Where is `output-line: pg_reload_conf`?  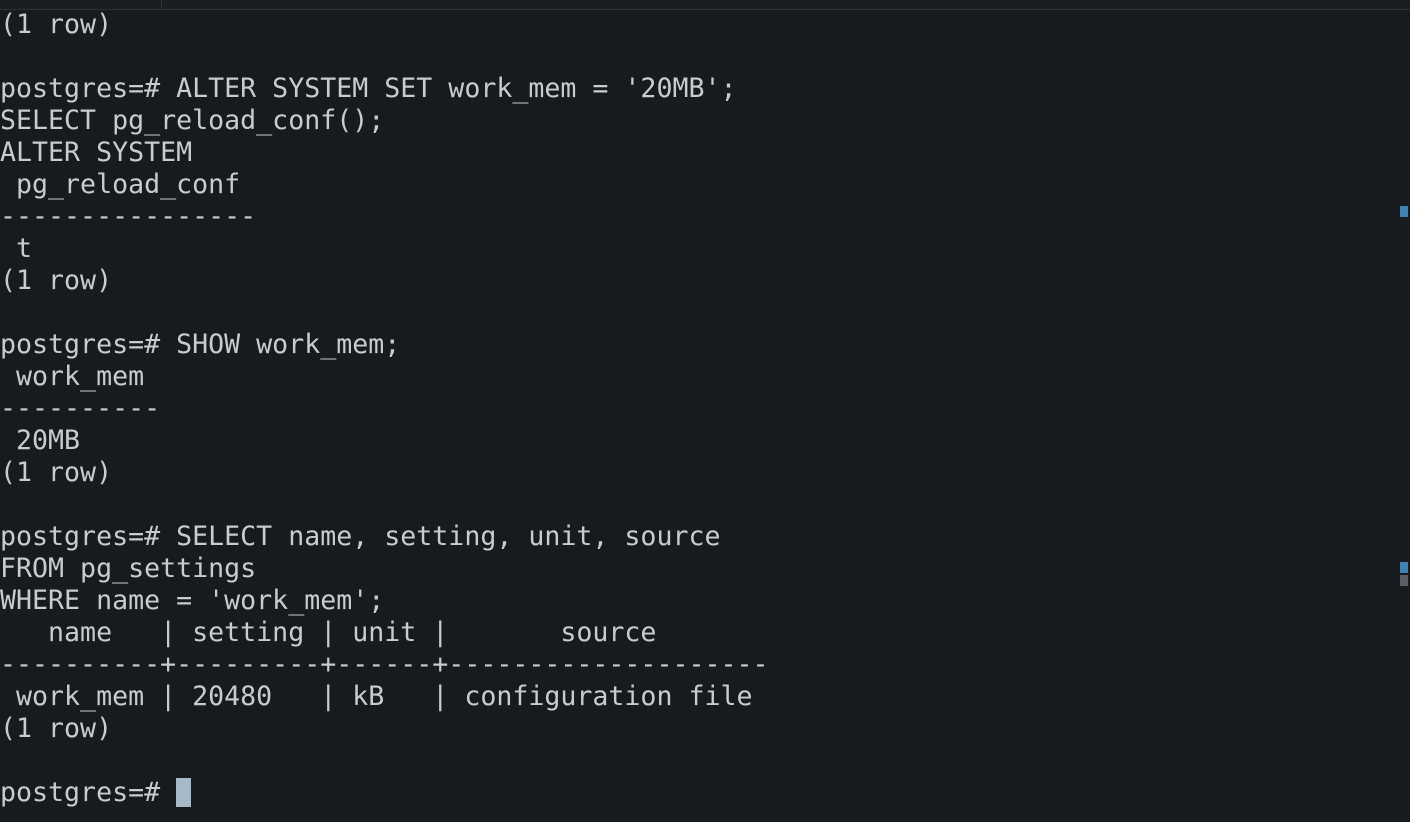
output-line: pg_reload_conf is located at coordinates (120, 184).